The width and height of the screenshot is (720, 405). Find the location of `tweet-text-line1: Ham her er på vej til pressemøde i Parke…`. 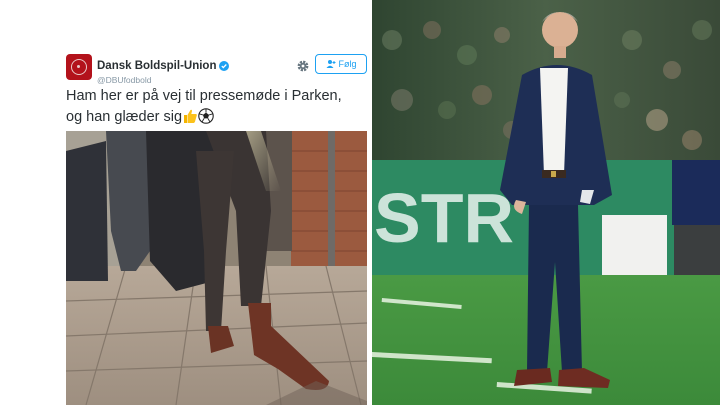

tweet-text-line1: Ham her er på vej til pressemøde i Parke… is located at coordinates (204, 96).